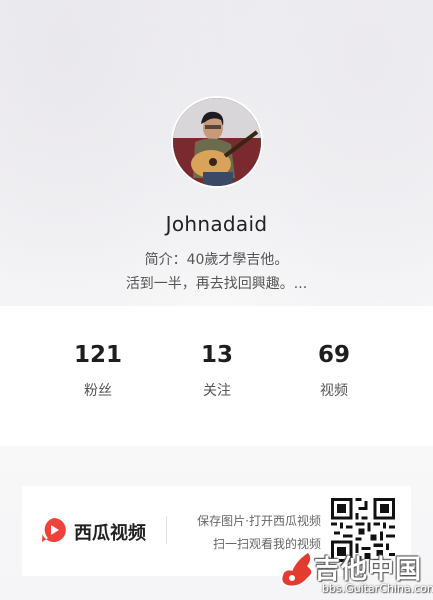 This screenshot has height=600, width=433. Describe the element at coordinates (98, 391) in the screenshot. I see `stat-followers-label: 粉丝` at that location.